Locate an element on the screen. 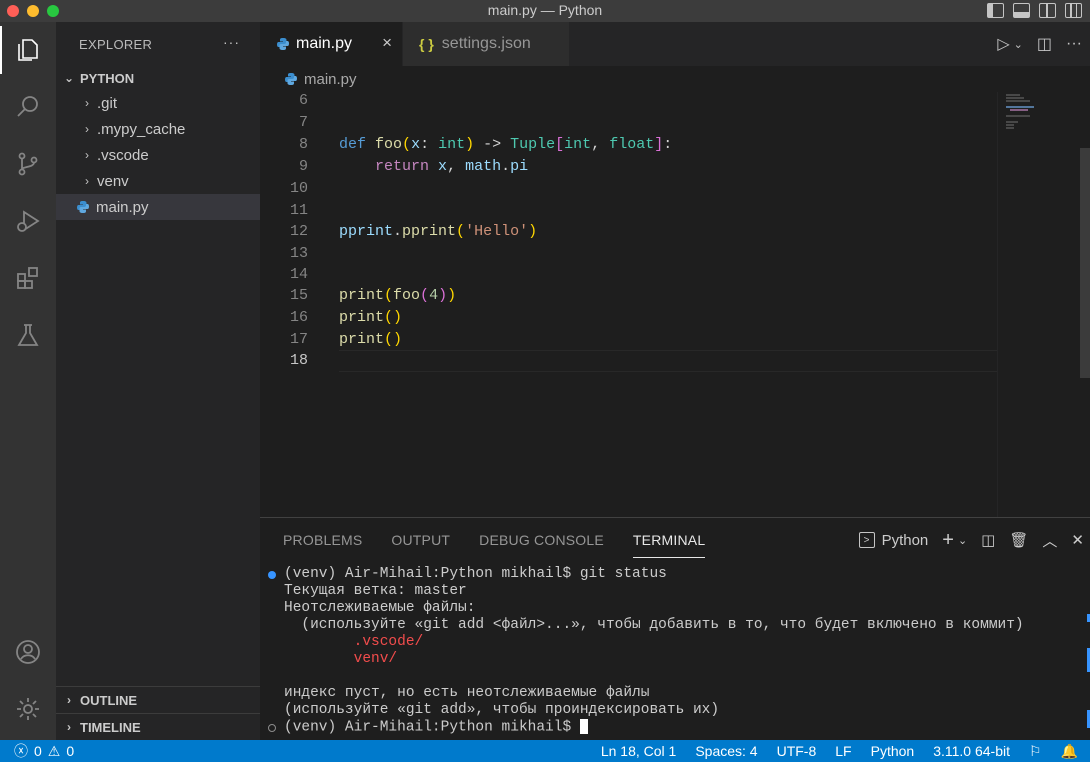 This screenshot has height=762, width=1090. testing-icon is located at coordinates (28, 335).